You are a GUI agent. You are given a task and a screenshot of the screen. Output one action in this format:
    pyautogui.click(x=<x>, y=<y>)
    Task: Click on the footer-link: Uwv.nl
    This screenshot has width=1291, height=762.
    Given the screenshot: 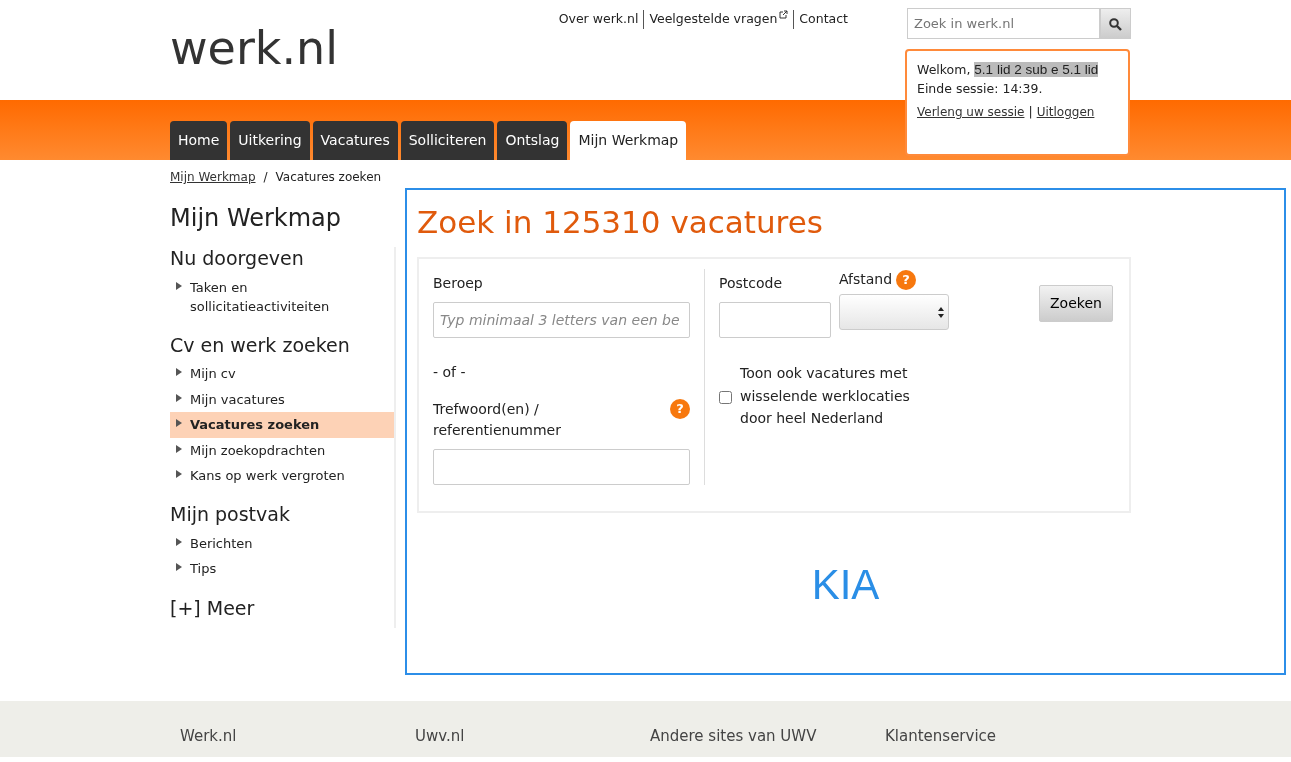 What is the action you would take?
    pyautogui.click(x=532, y=741)
    